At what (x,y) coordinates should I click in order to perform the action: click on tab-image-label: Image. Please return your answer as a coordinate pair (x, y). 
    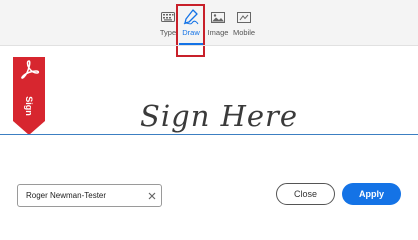
    Looking at the image, I should click on (218, 32).